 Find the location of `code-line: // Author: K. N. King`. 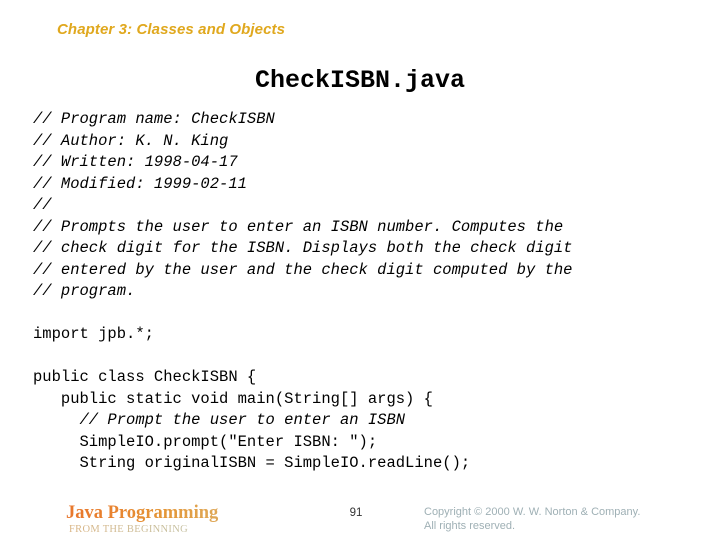

code-line: // Author: K. N. King is located at coordinates (131, 140).